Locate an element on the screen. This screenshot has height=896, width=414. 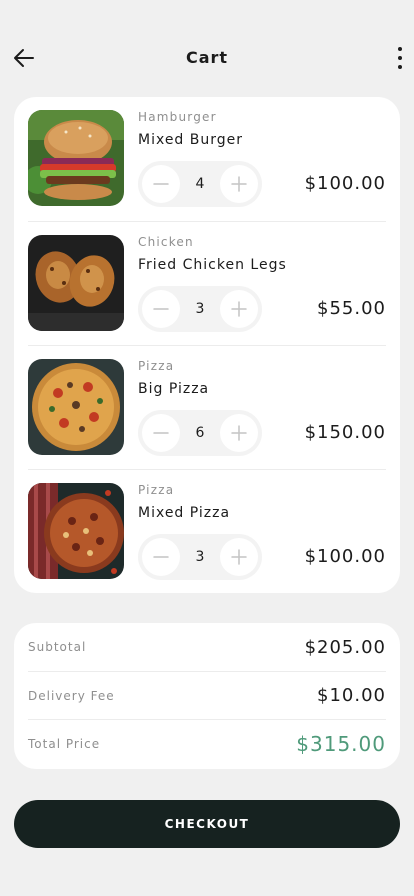
delivery-fee-label: Delivery Fee is located at coordinates (71, 695).